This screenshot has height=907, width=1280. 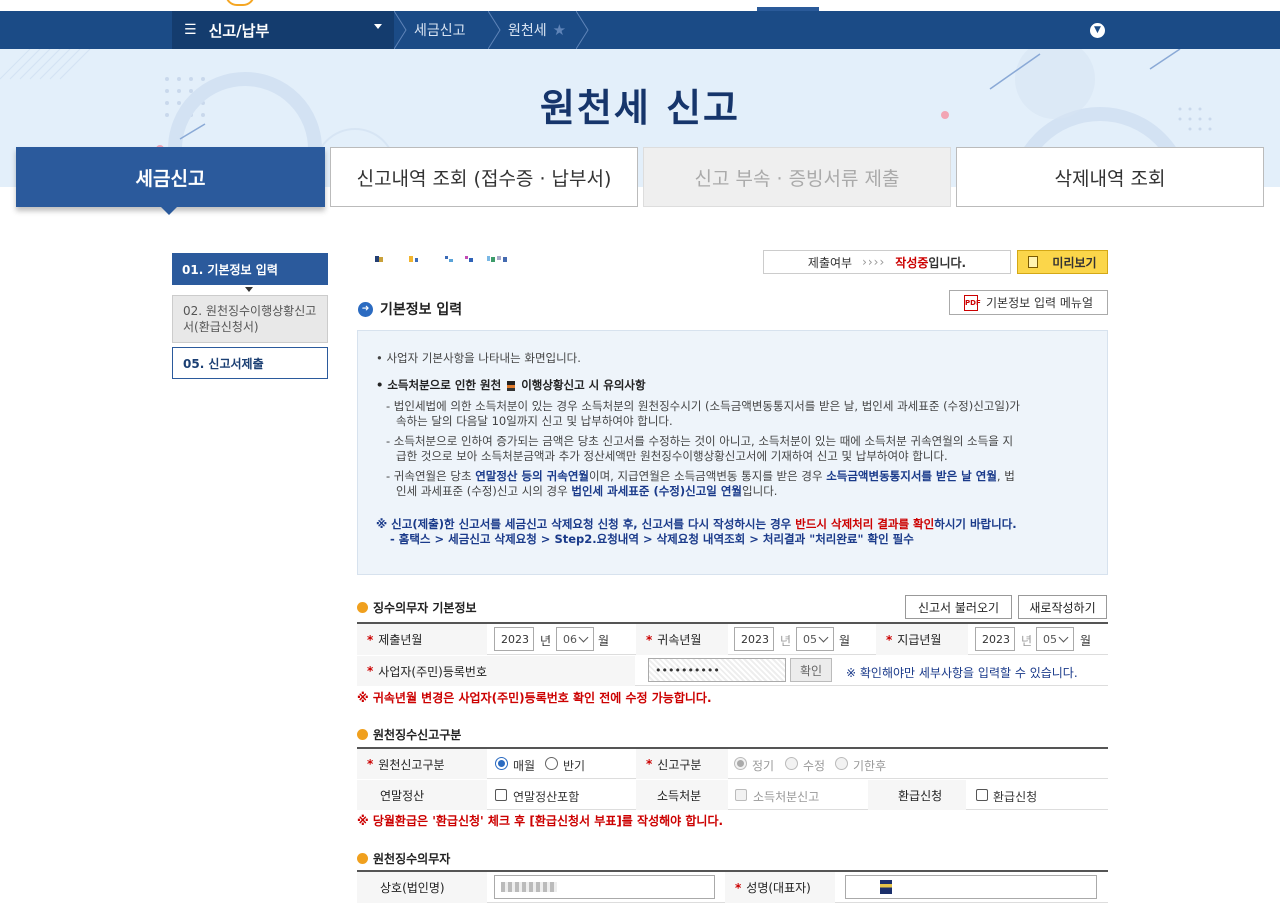 What do you see at coordinates (754, 639) in the screenshot?
I see `attr-year-input: 2023` at bounding box center [754, 639].